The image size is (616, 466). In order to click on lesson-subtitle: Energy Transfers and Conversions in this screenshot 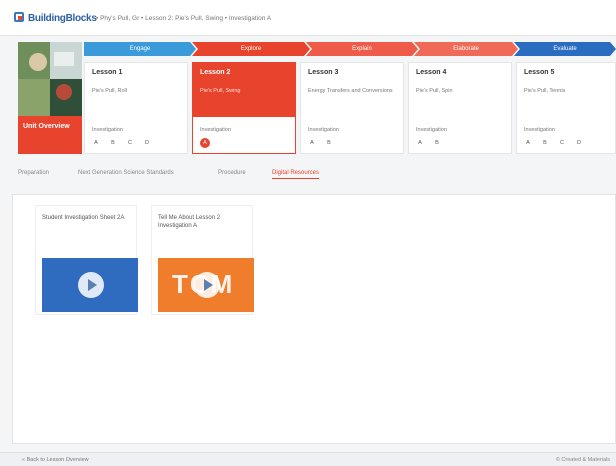, I will do `click(350, 91)`.